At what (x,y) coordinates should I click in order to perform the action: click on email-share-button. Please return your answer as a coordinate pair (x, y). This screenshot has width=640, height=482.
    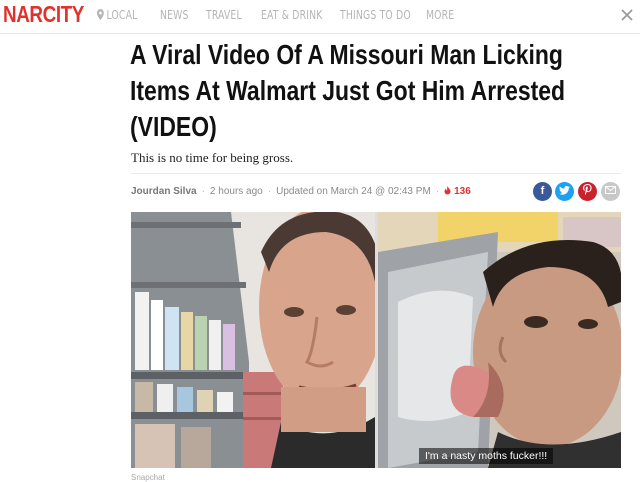
    Looking at the image, I should click on (610, 191).